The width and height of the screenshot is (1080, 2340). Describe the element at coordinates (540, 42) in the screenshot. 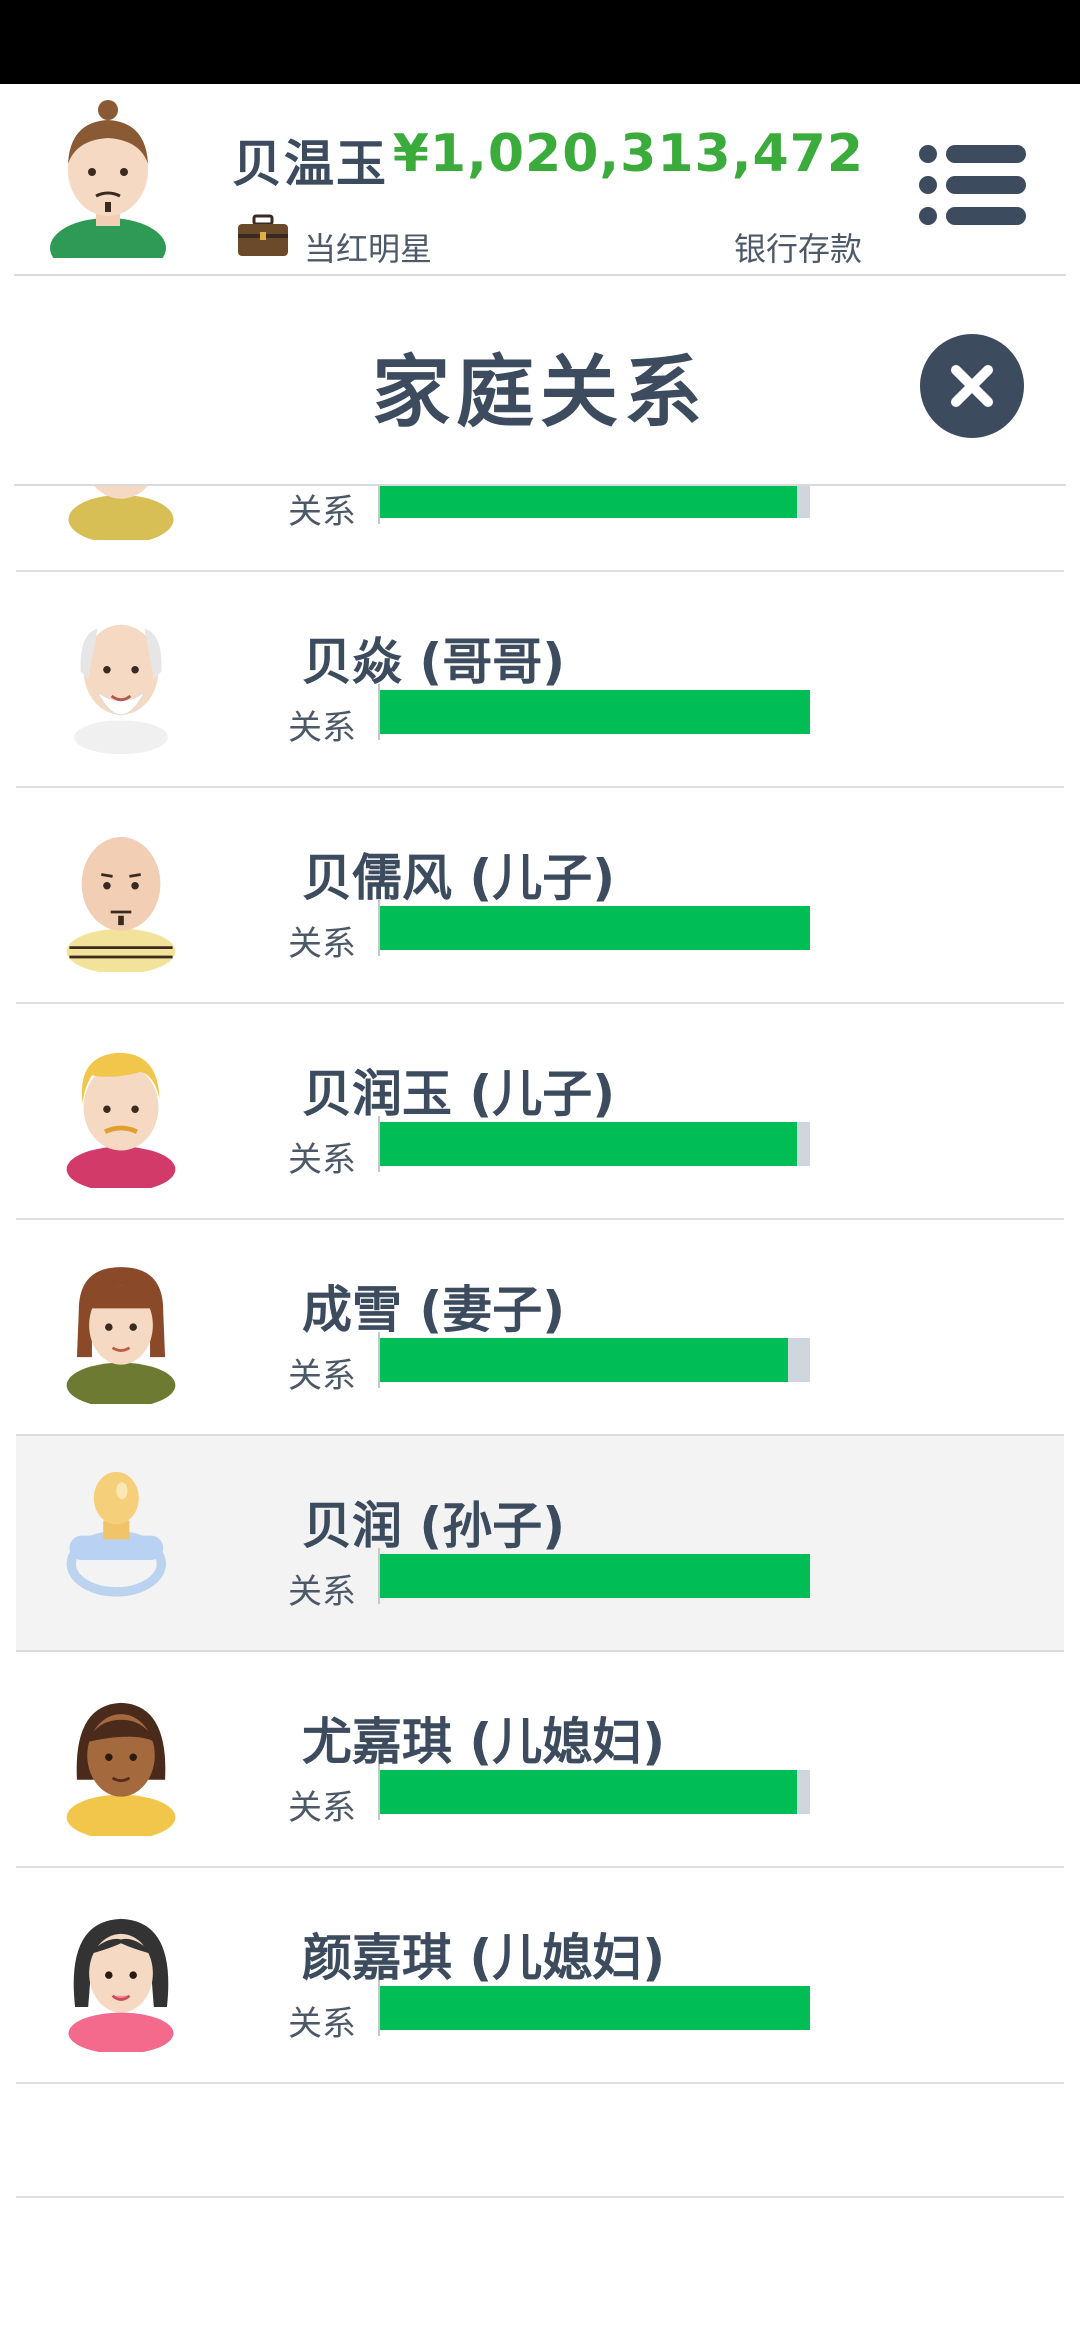

I see `status-bar` at that location.